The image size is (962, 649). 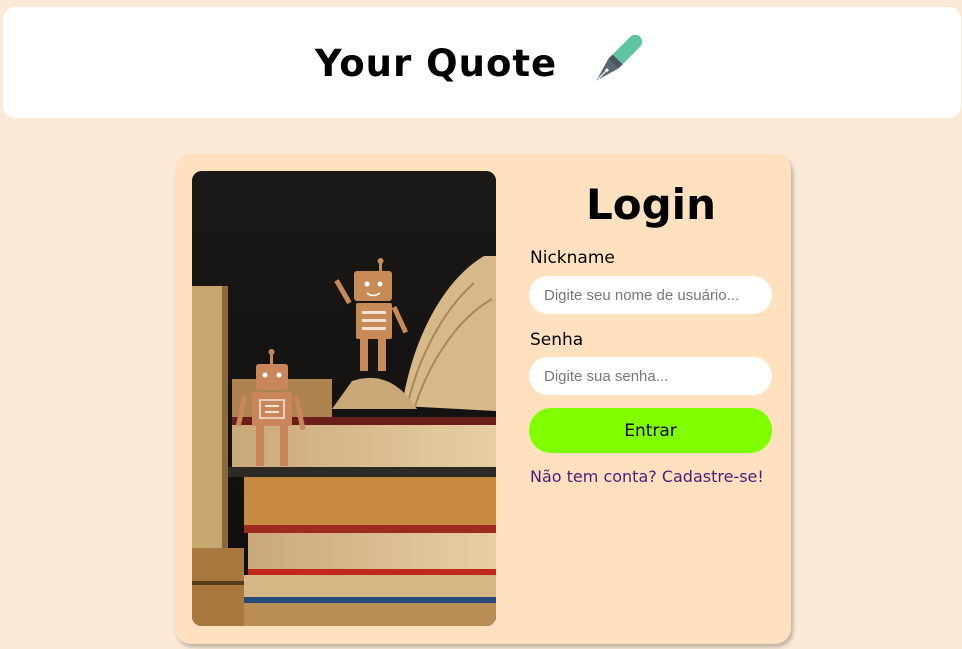 I want to click on password-label: Senha, so click(x=557, y=340).